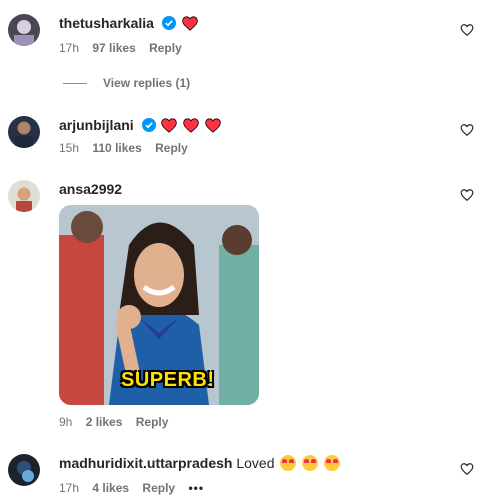  Describe the element at coordinates (106, 23) in the screenshot. I see `username: thetusharkalia` at that location.